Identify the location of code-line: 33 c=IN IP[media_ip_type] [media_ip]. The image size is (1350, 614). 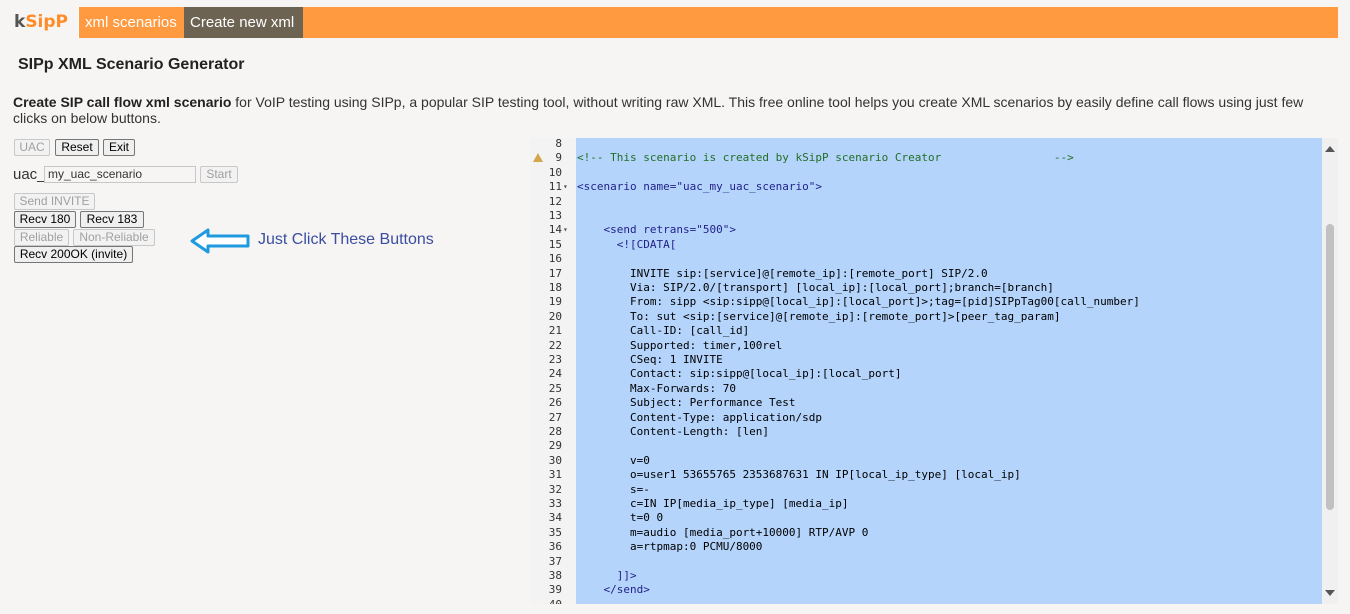
(926, 504).